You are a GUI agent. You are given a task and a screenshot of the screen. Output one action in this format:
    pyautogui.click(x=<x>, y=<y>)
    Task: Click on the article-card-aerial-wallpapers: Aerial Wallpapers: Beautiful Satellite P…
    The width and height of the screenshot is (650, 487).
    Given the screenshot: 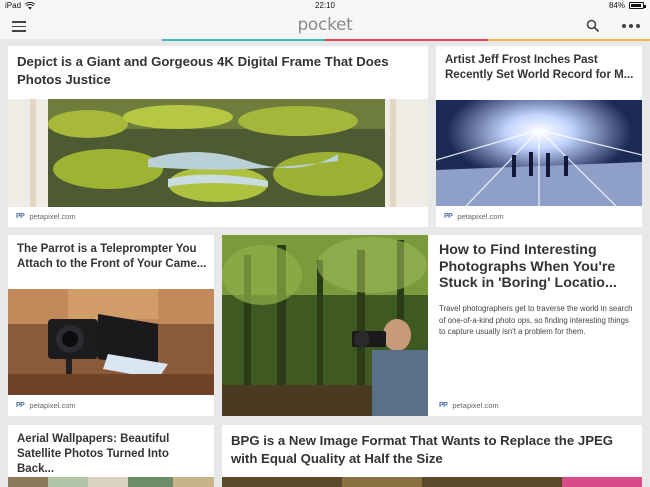 What is the action you would take?
    pyautogui.click(x=111, y=456)
    